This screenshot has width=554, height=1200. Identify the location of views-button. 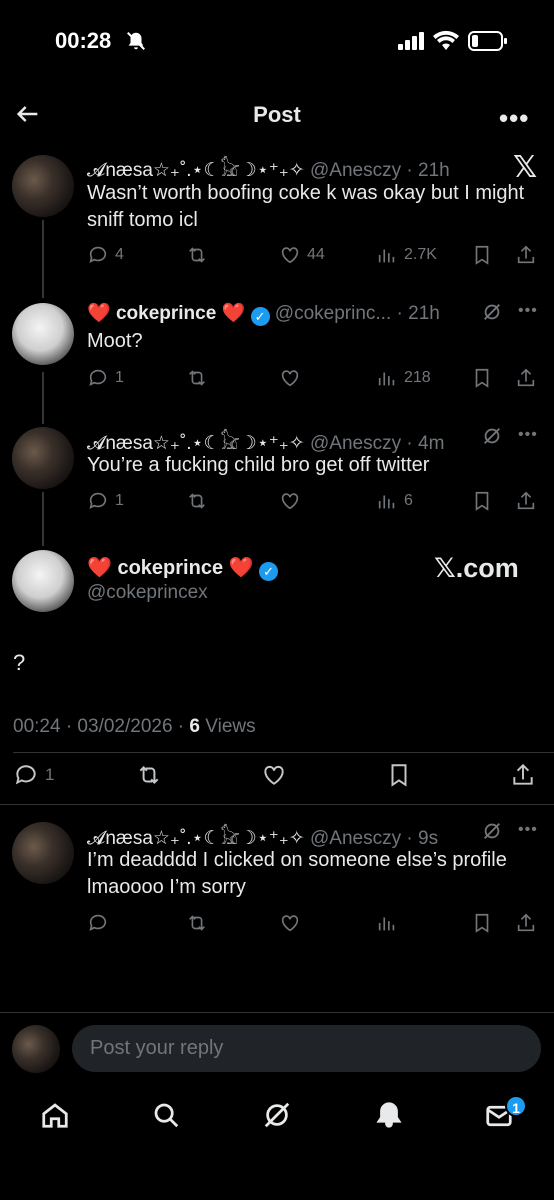
(387, 923).